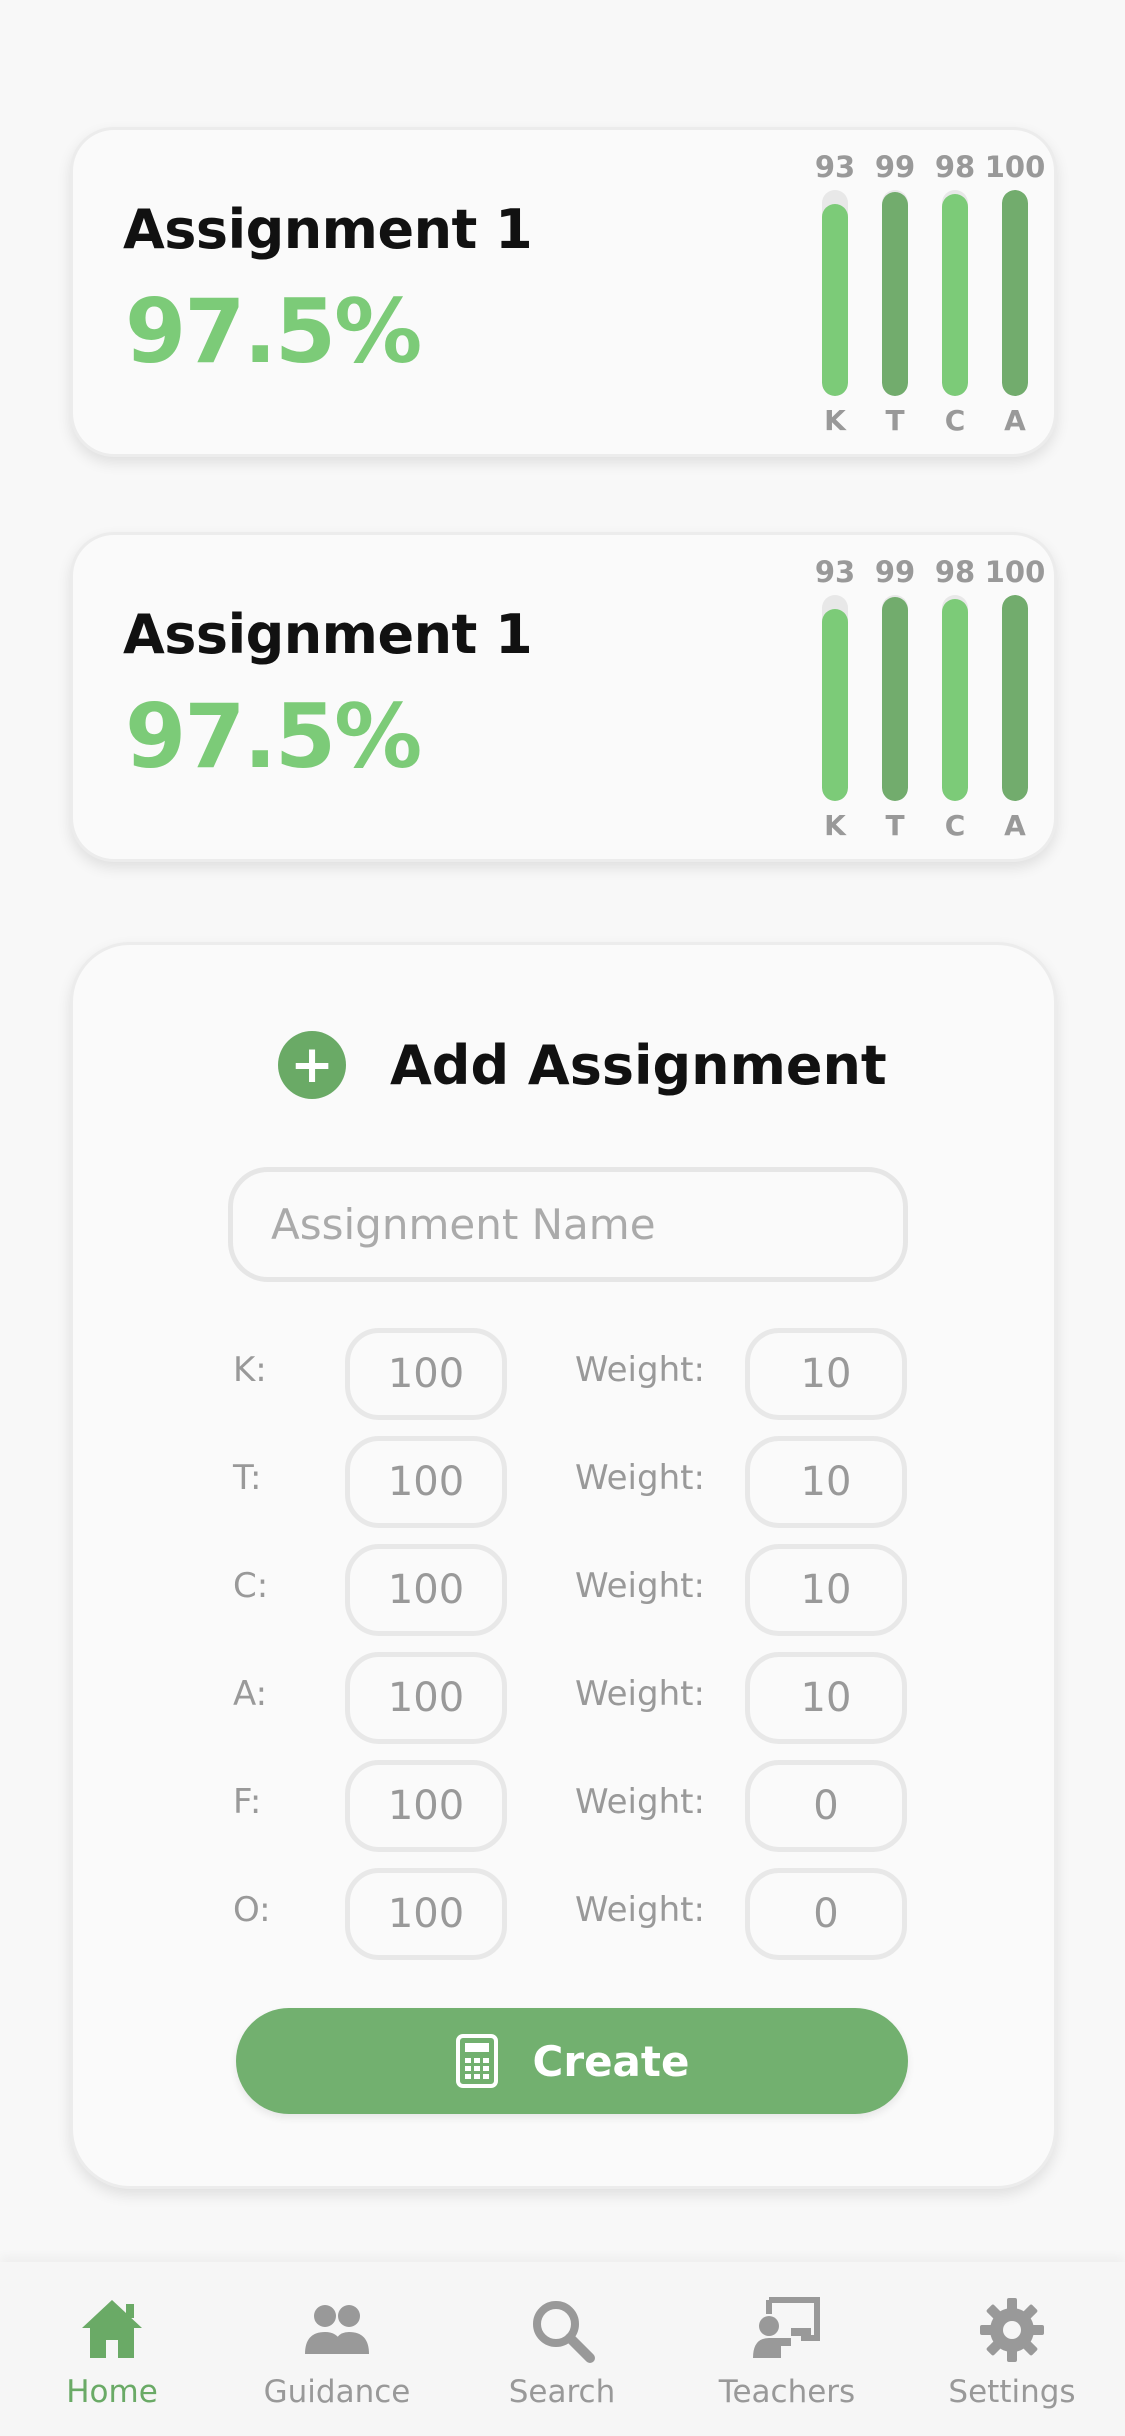 The height and width of the screenshot is (2436, 1125). What do you see at coordinates (562, 2392) in the screenshot?
I see `tab-label: Search` at bounding box center [562, 2392].